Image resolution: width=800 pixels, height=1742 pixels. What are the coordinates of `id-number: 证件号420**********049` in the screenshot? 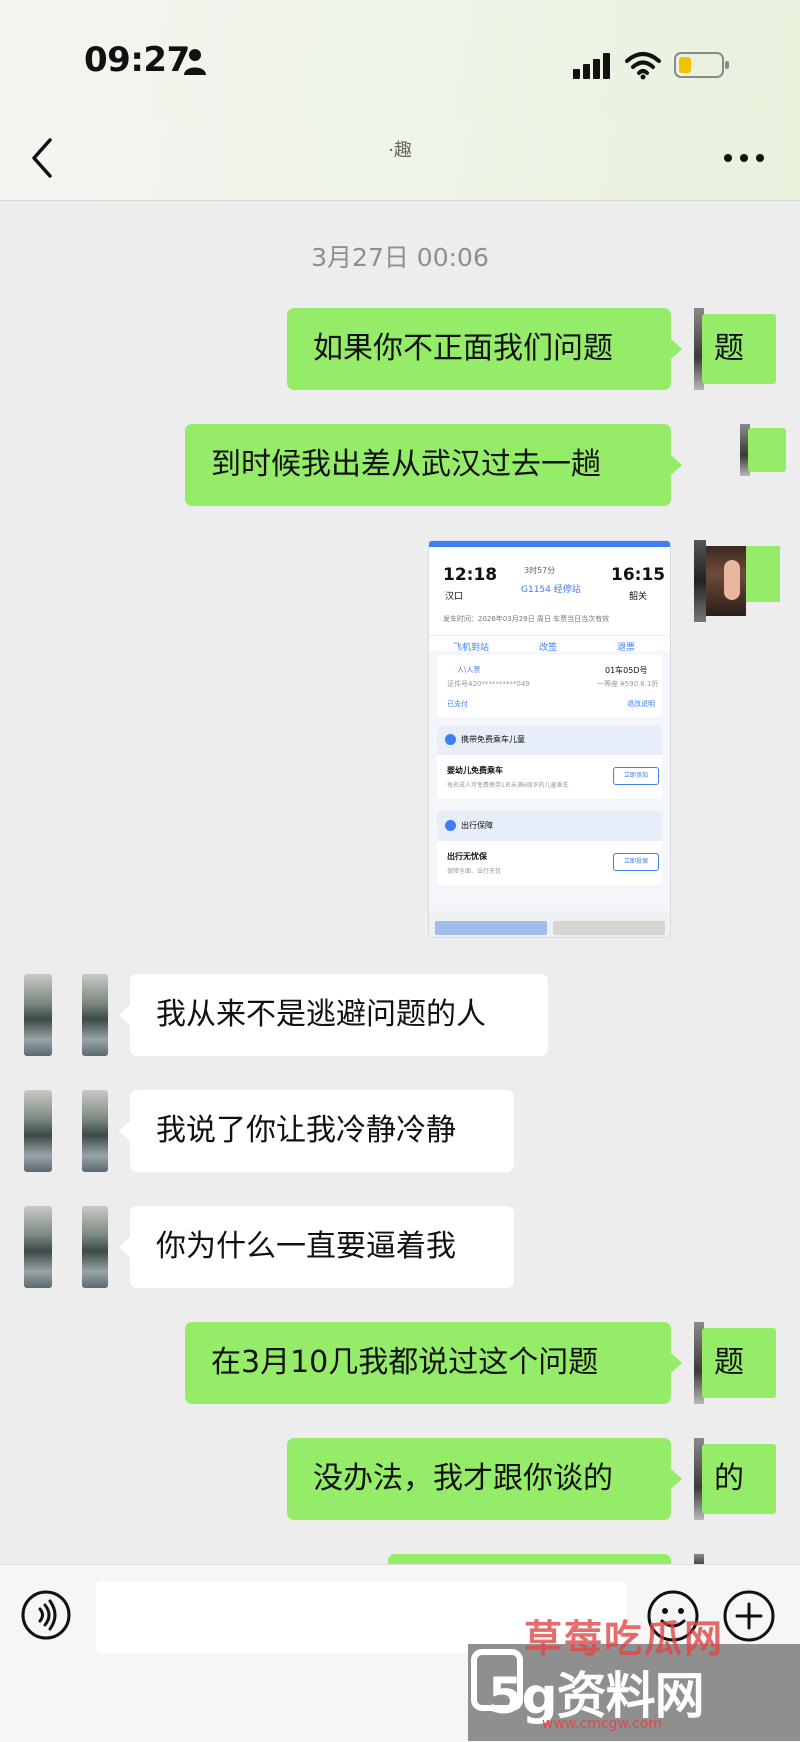 It's located at (488, 684).